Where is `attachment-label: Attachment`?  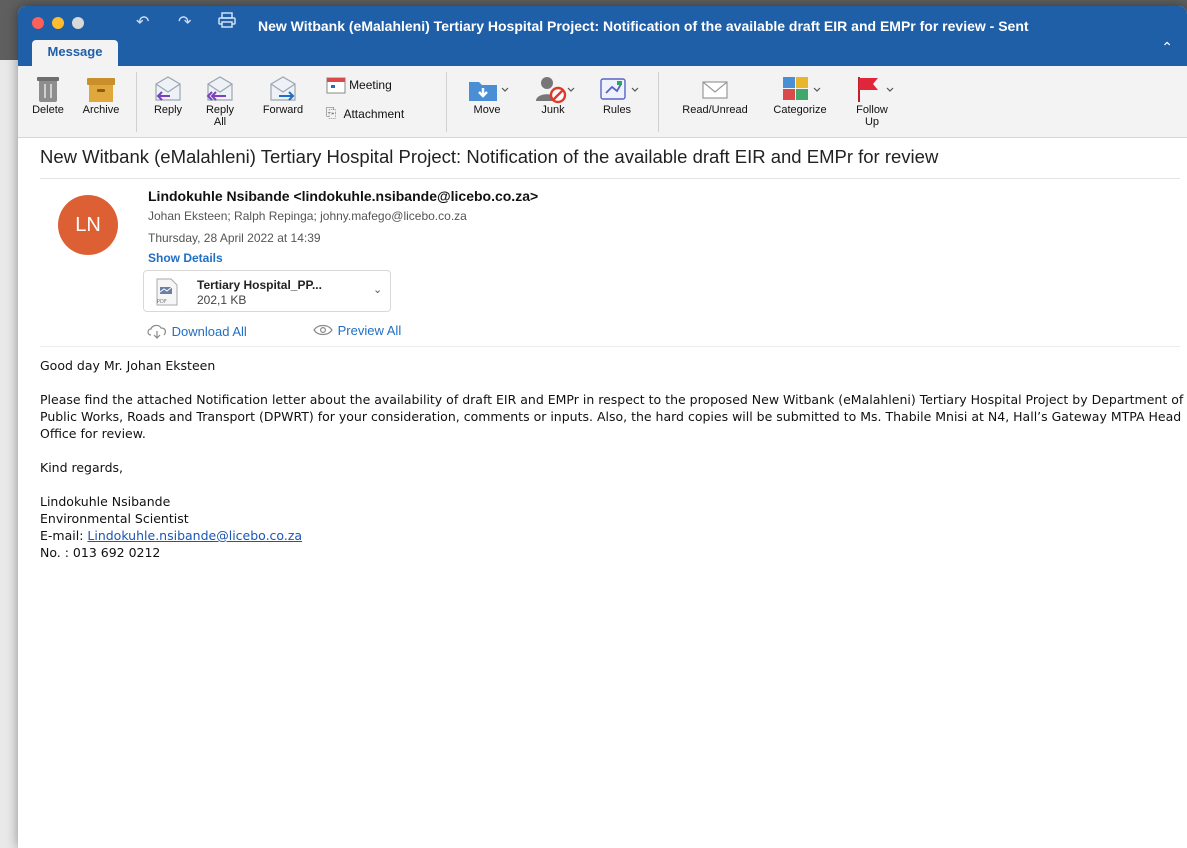
attachment-label: Attachment is located at coordinates (374, 113).